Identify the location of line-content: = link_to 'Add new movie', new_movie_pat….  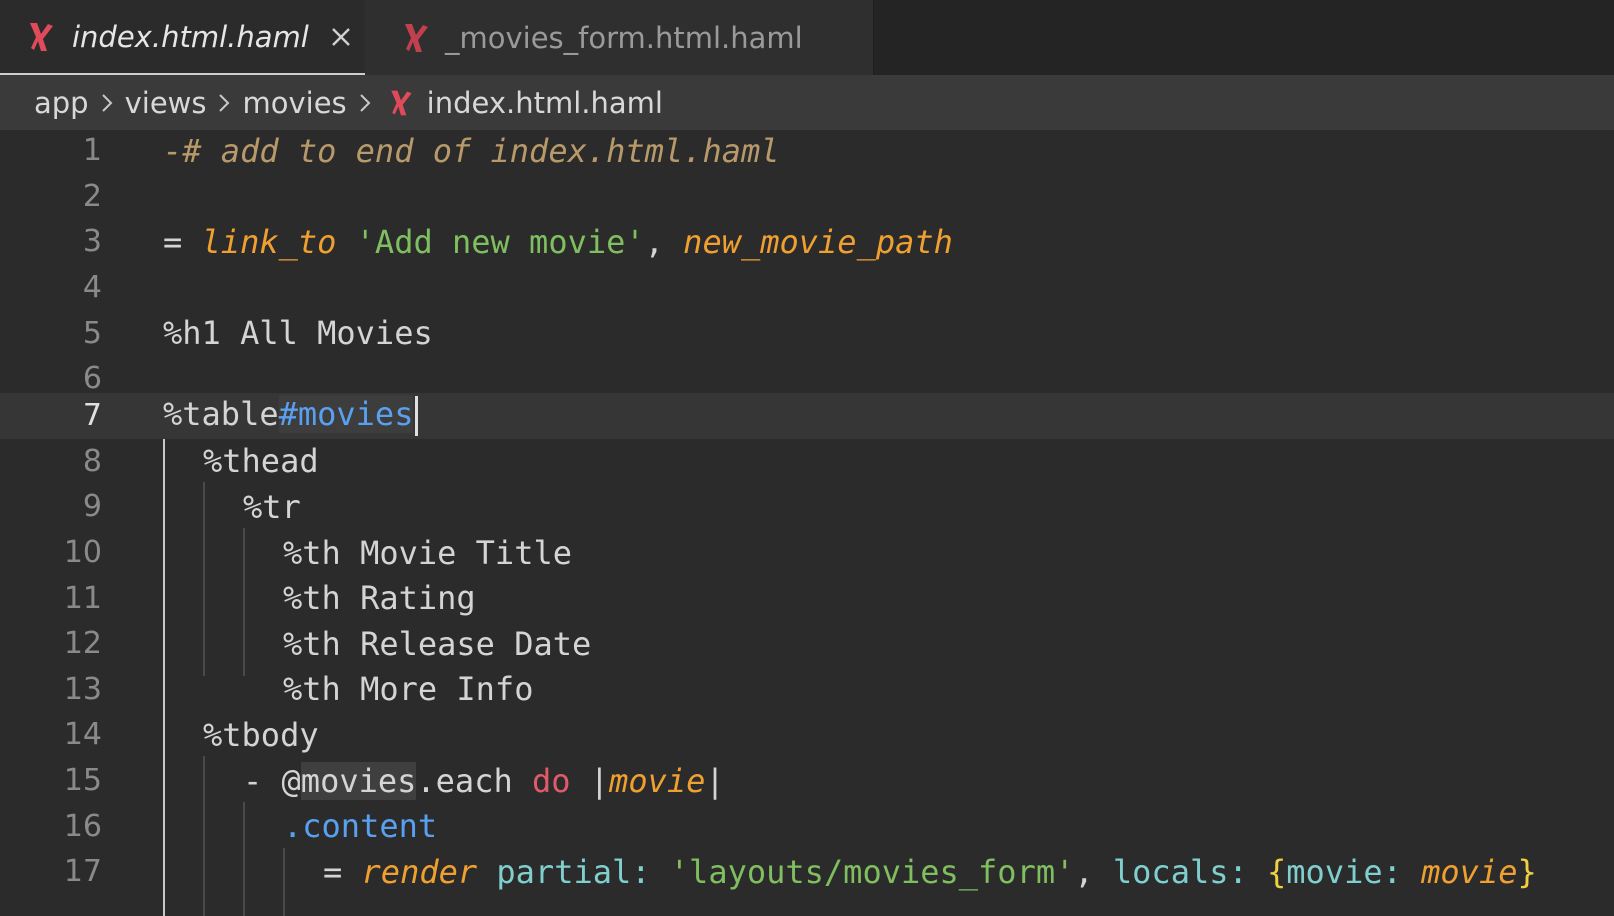
(558, 241).